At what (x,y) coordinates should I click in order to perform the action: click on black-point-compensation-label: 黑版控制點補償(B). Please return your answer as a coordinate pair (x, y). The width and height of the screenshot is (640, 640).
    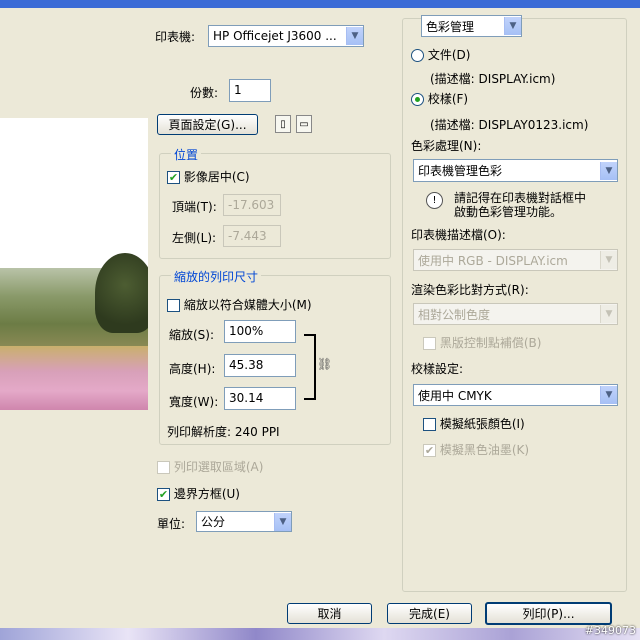
    Looking at the image, I should click on (490, 343).